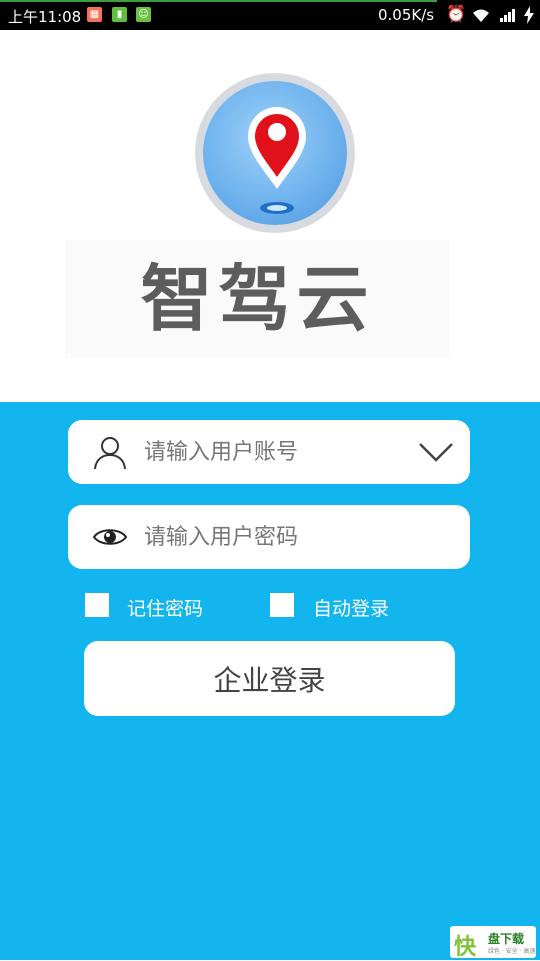 This screenshot has width=540, height=961. I want to click on status-time: 上午11:08, so click(45, 17).